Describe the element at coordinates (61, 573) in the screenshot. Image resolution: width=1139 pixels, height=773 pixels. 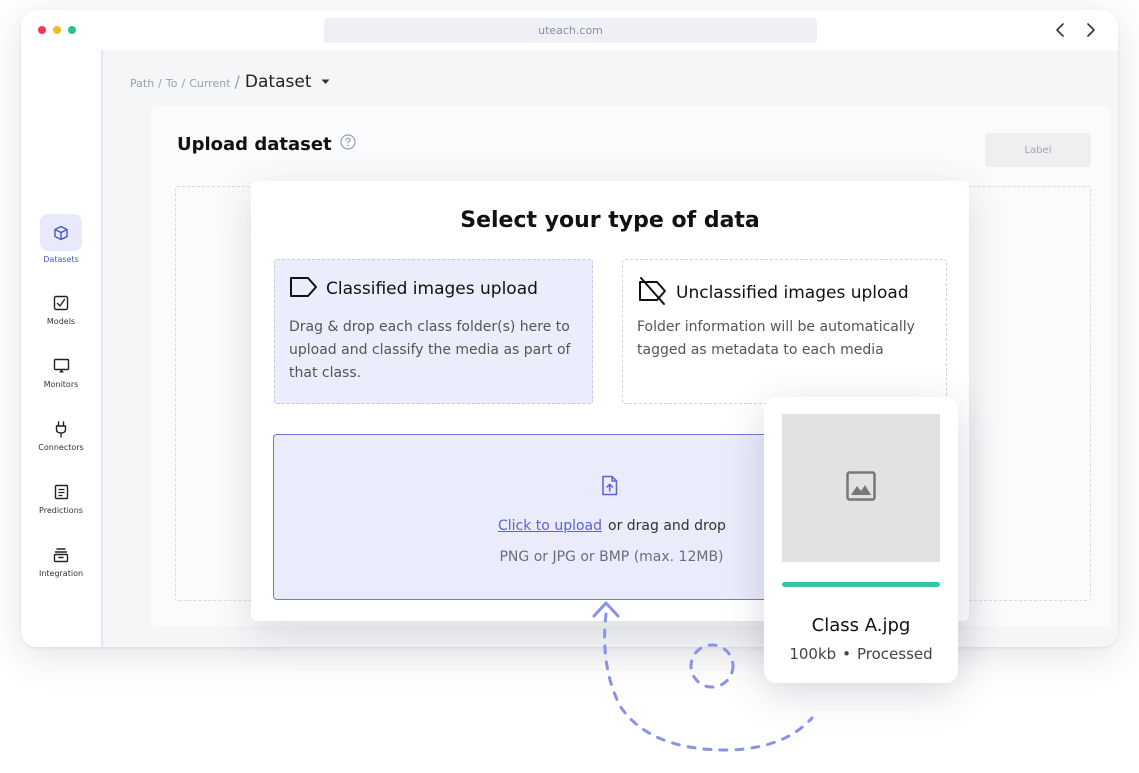
I see `sidebar-item-label: Integration` at that location.